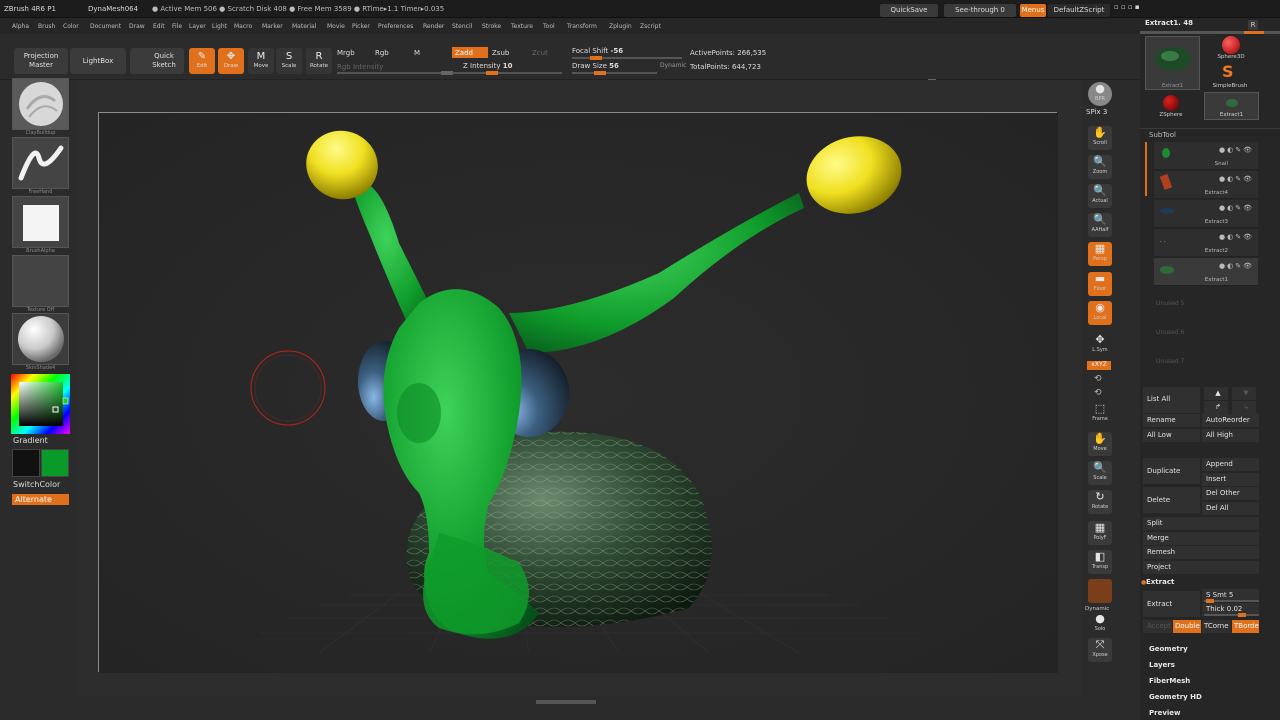 The width and height of the screenshot is (1280, 720). What do you see at coordinates (627, 58) in the screenshot?
I see `focal-shift-slider` at bounding box center [627, 58].